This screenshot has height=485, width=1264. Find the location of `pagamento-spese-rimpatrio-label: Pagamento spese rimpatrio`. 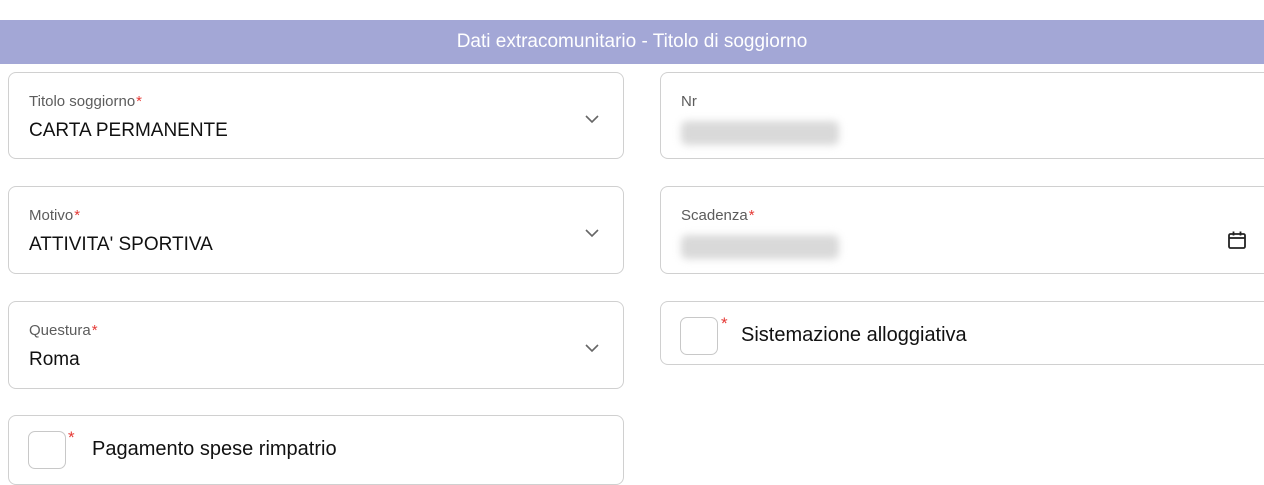

pagamento-spese-rimpatrio-label: Pagamento spese rimpatrio is located at coordinates (214, 449).